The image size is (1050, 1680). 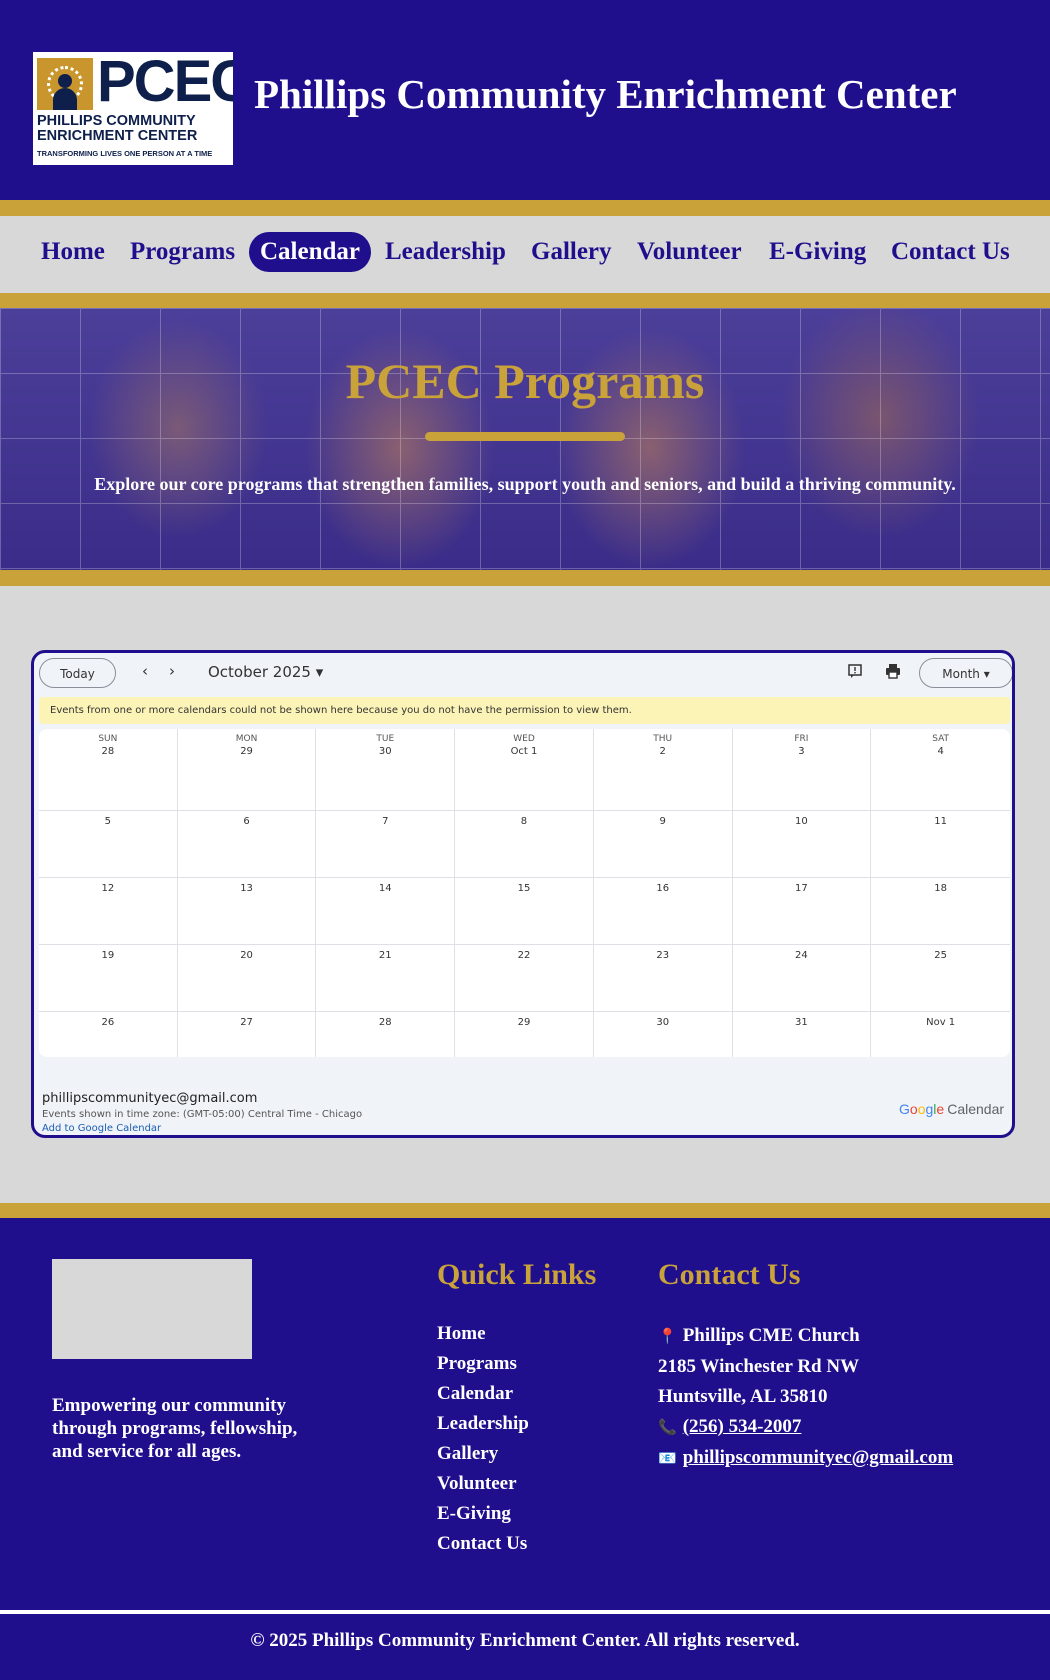 I want to click on gold-divider-top, so click(x=525, y=208).